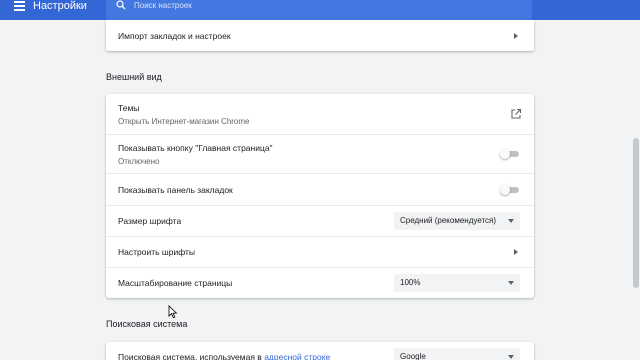 Image resolution: width=640 pixels, height=360 pixels. What do you see at coordinates (134, 77) in the screenshot?
I see `appearance-section-title: Внешний вид` at bounding box center [134, 77].